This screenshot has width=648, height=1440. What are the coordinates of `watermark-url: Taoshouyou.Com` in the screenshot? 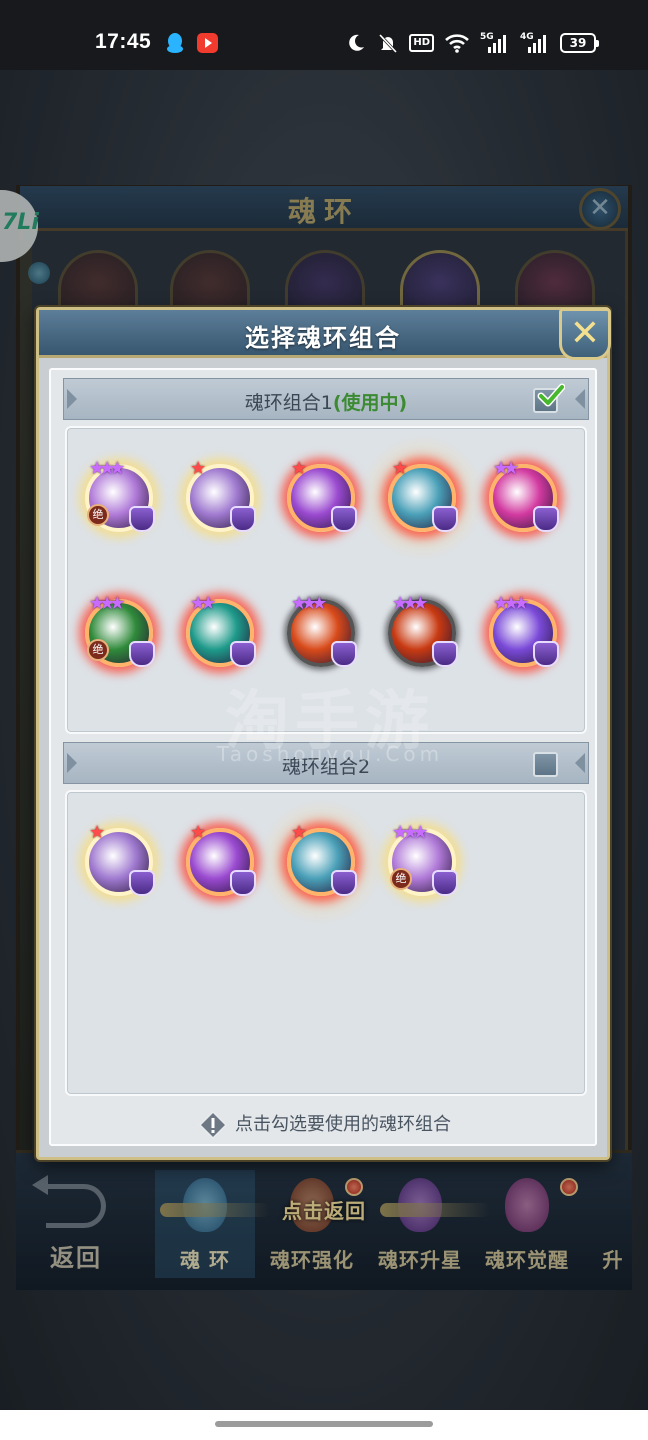 It's located at (330, 754).